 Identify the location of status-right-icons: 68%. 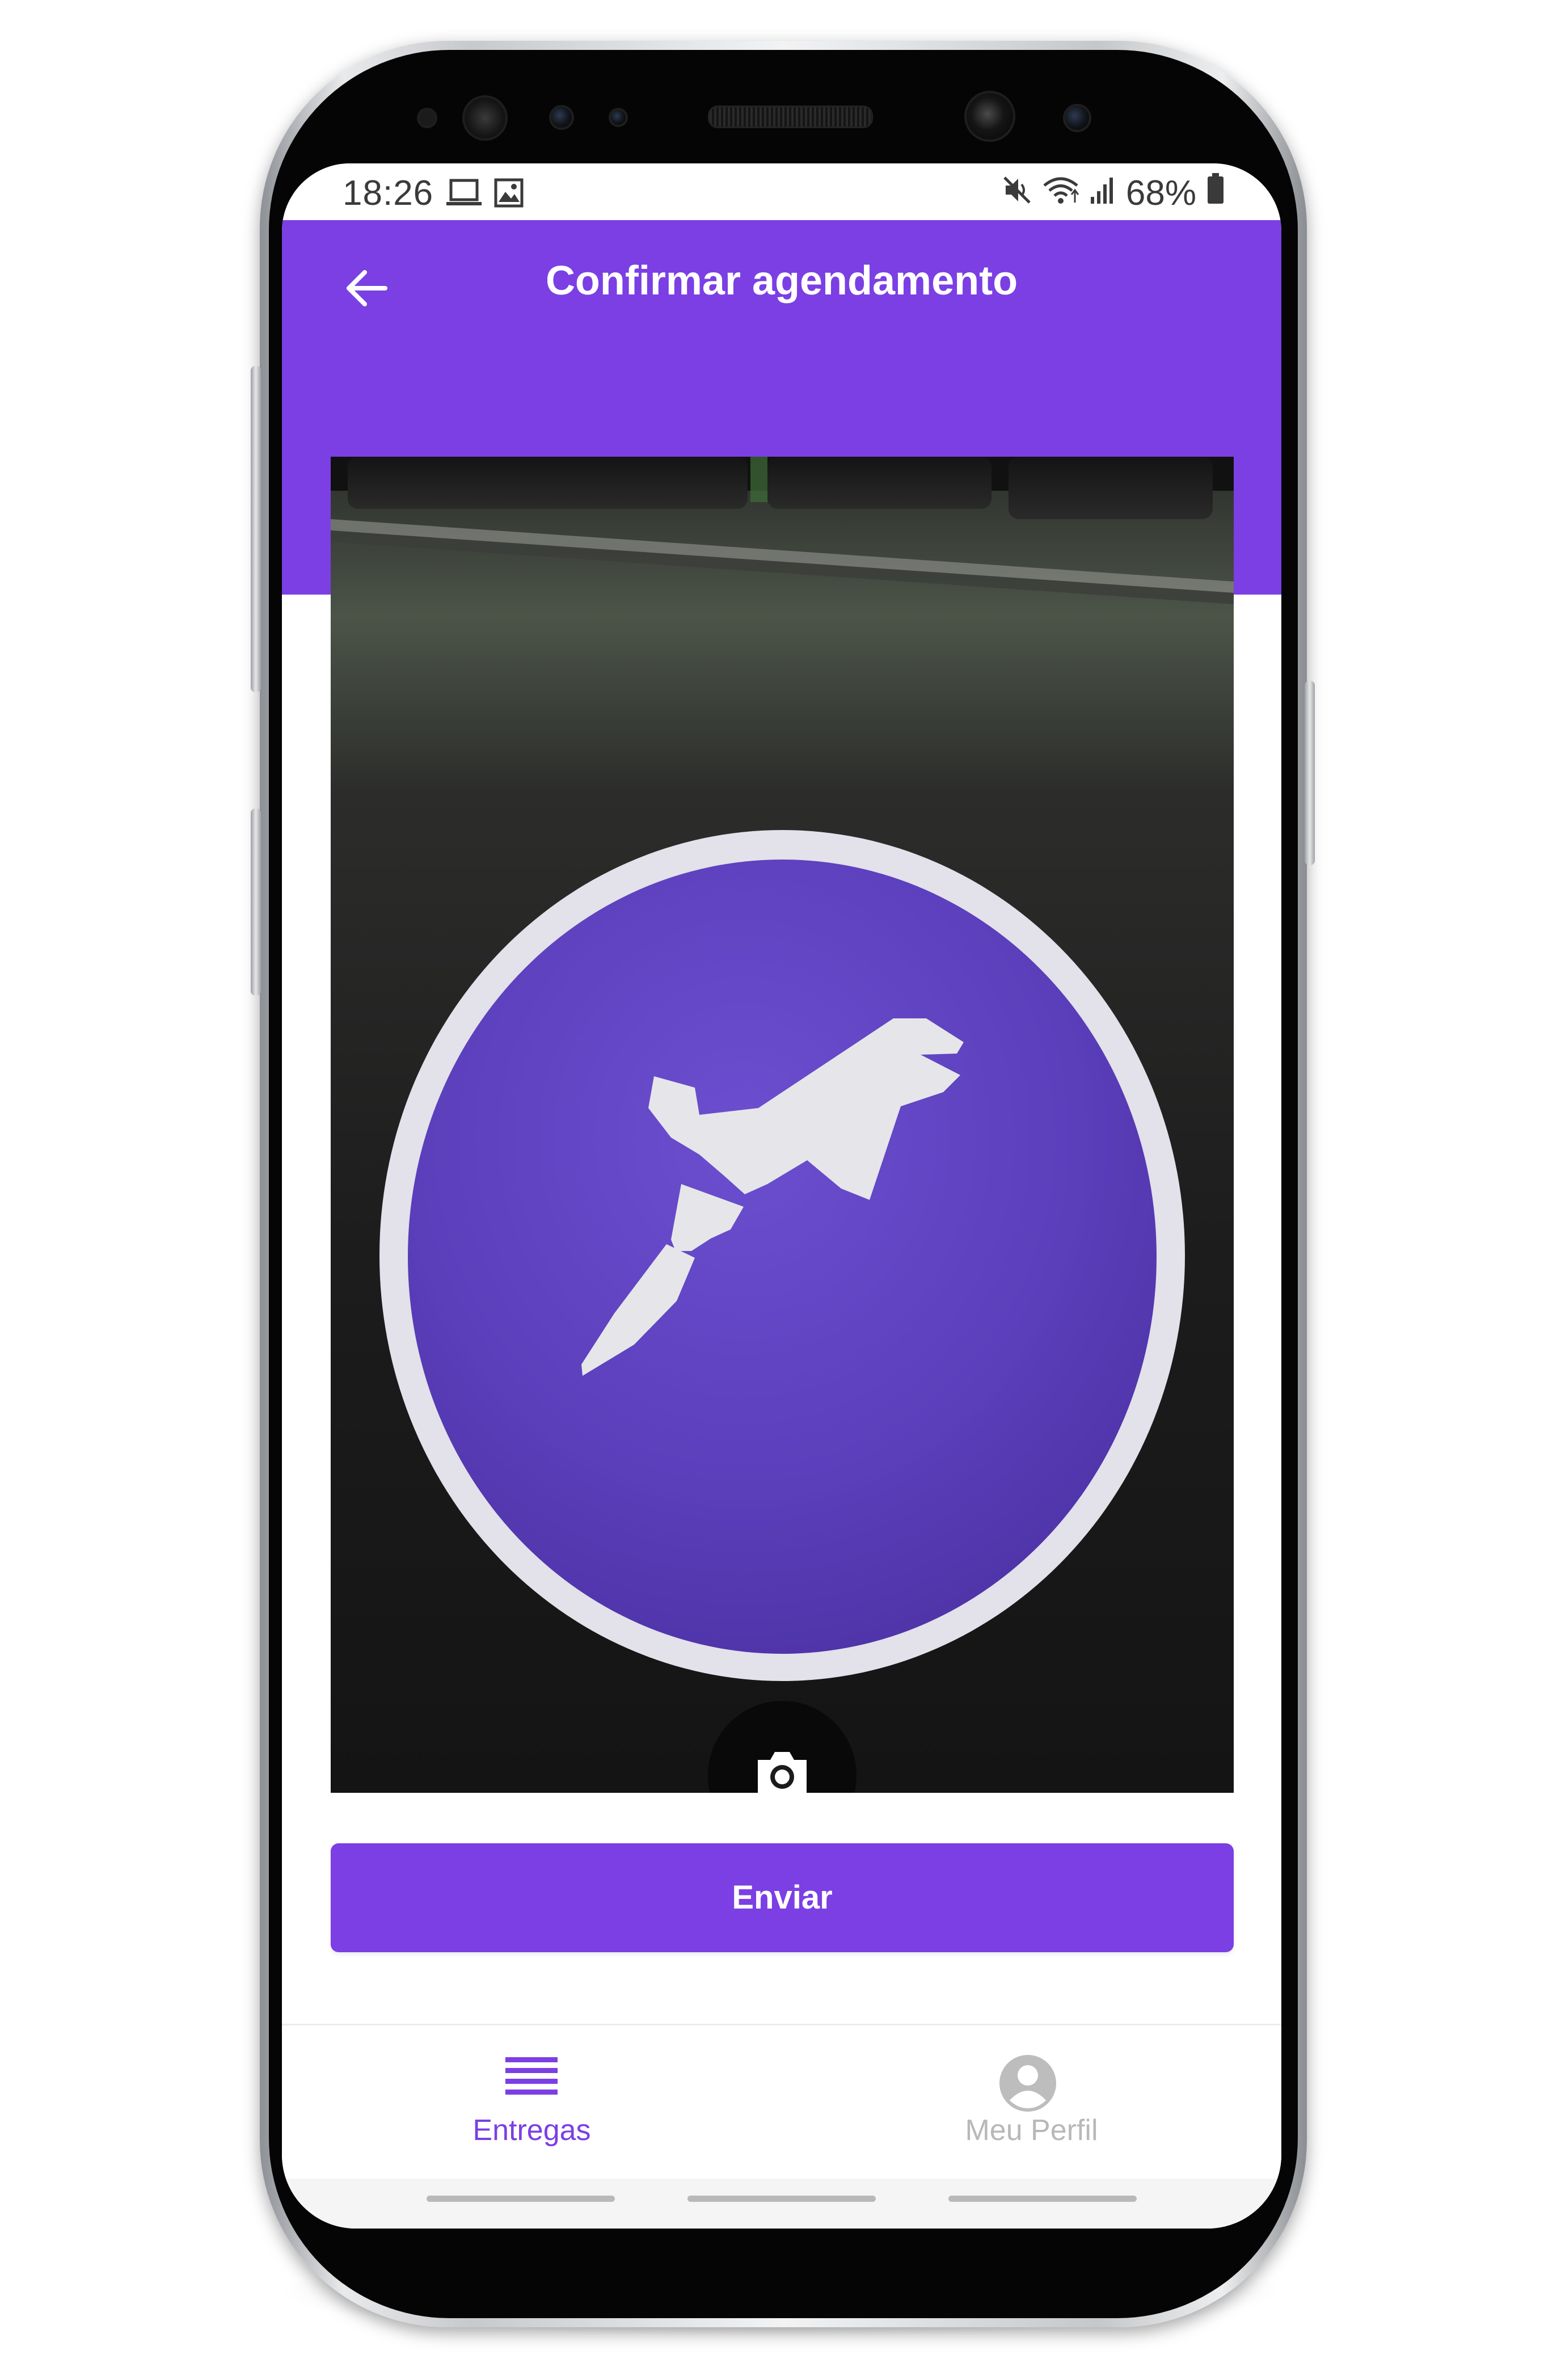
(1113, 193).